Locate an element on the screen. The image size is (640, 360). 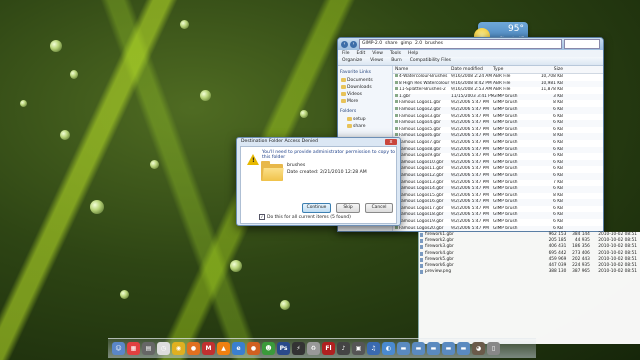
menu-edit: Edit is located at coordinates (361, 53).